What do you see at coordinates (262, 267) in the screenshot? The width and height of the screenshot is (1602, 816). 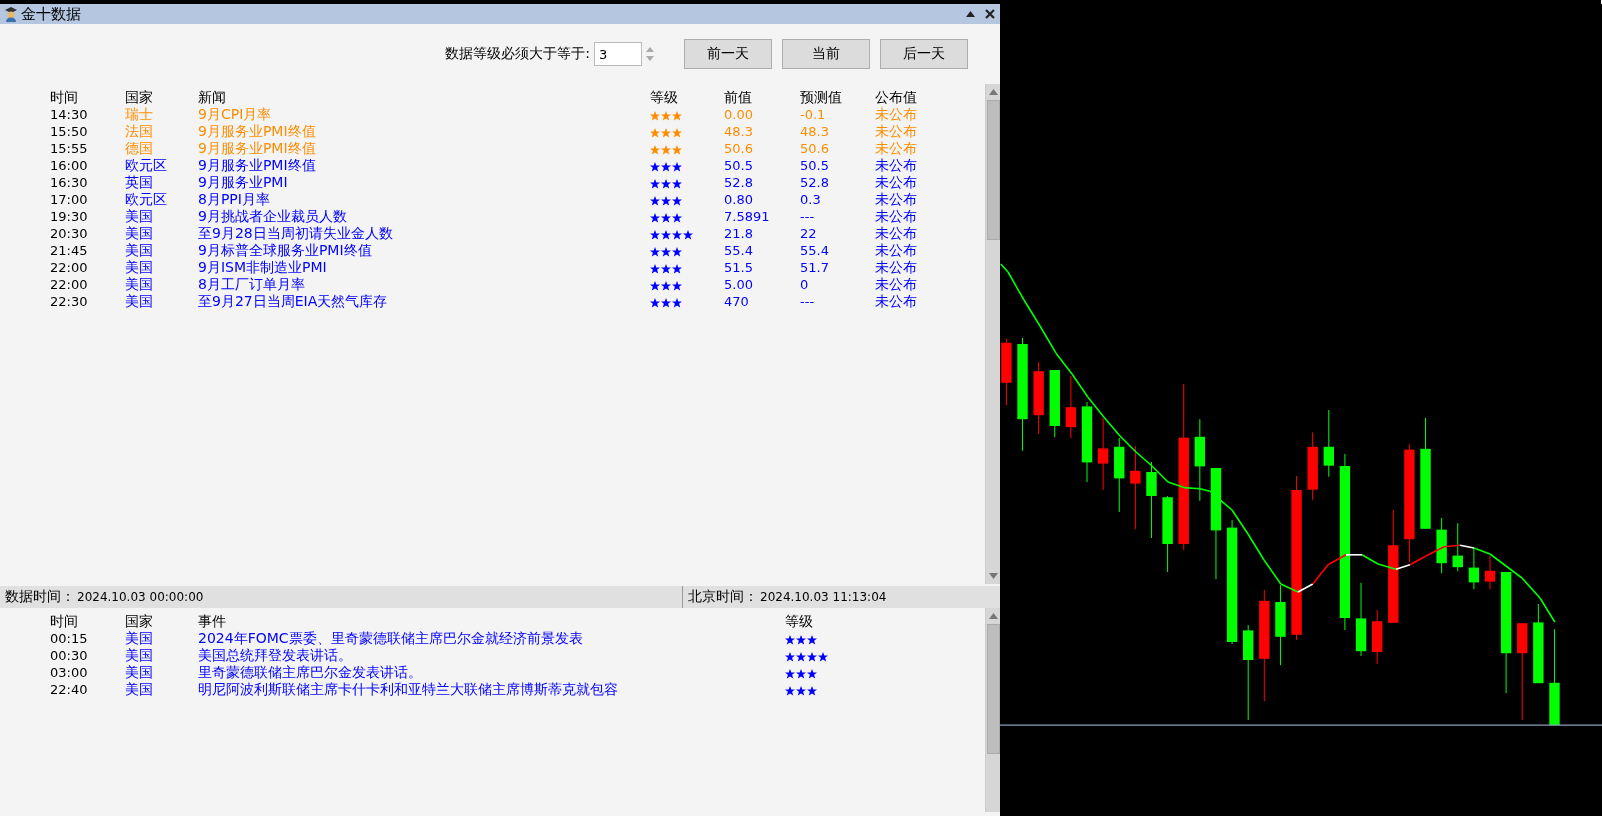 I see `news-cell: 9月ISM非制造业PMI` at bounding box center [262, 267].